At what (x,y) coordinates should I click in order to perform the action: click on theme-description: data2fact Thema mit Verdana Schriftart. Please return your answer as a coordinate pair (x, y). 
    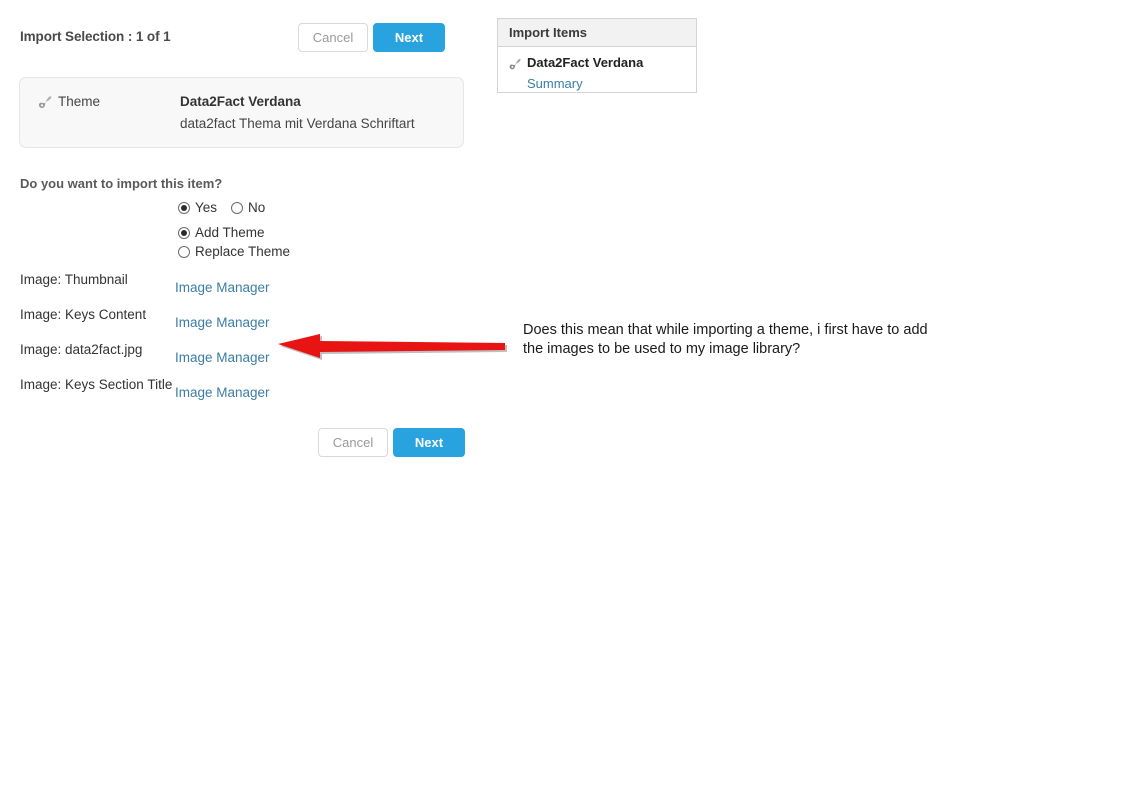
    Looking at the image, I should click on (297, 123).